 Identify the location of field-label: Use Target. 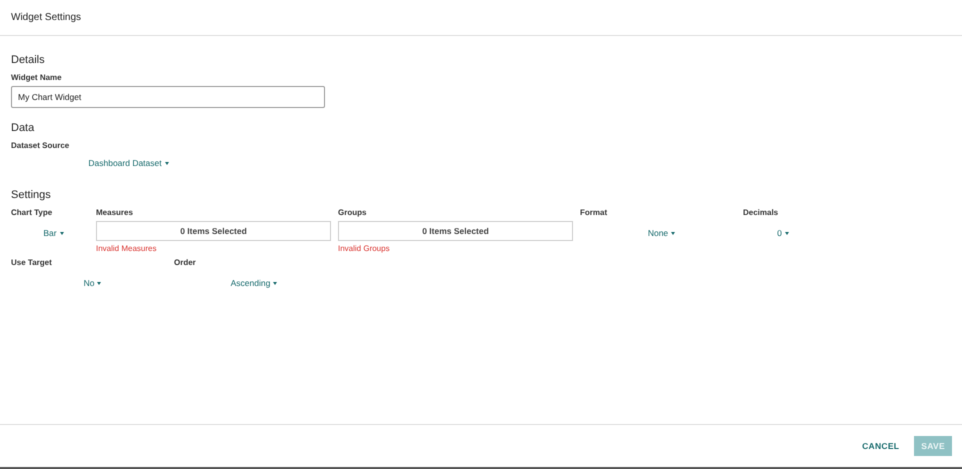
(32, 262).